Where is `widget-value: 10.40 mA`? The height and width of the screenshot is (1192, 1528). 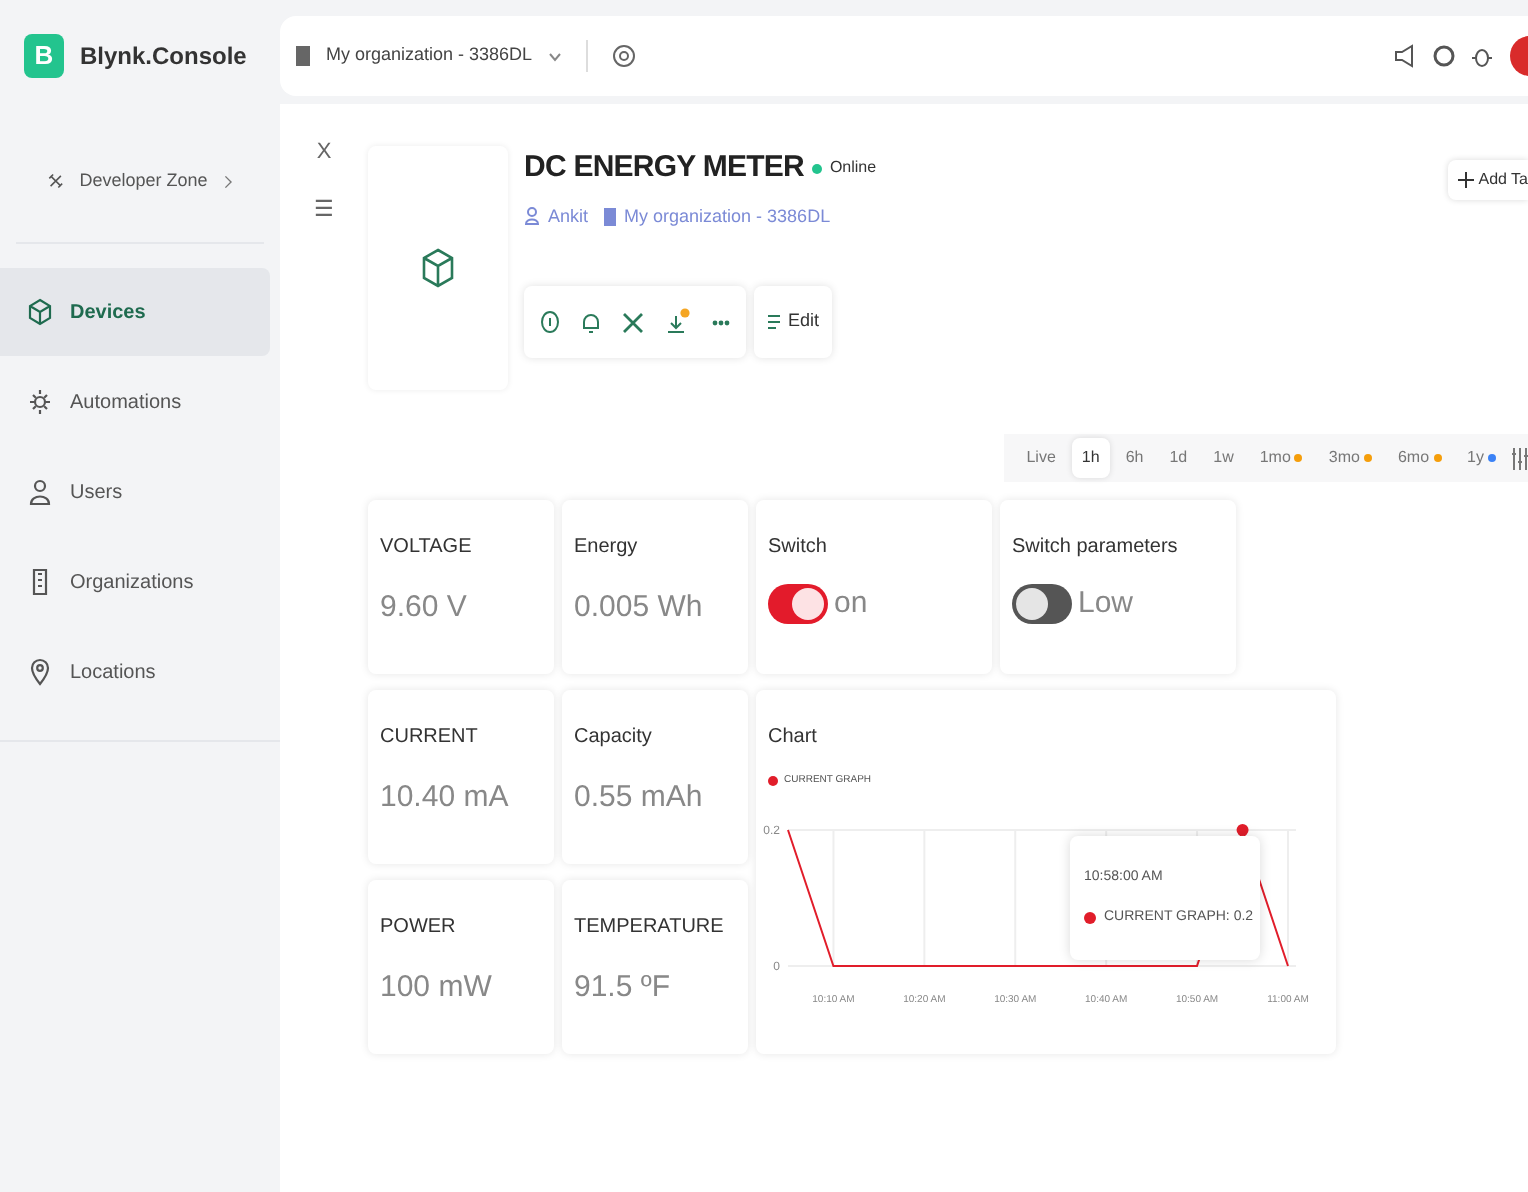 widget-value: 10.40 mA is located at coordinates (445, 798).